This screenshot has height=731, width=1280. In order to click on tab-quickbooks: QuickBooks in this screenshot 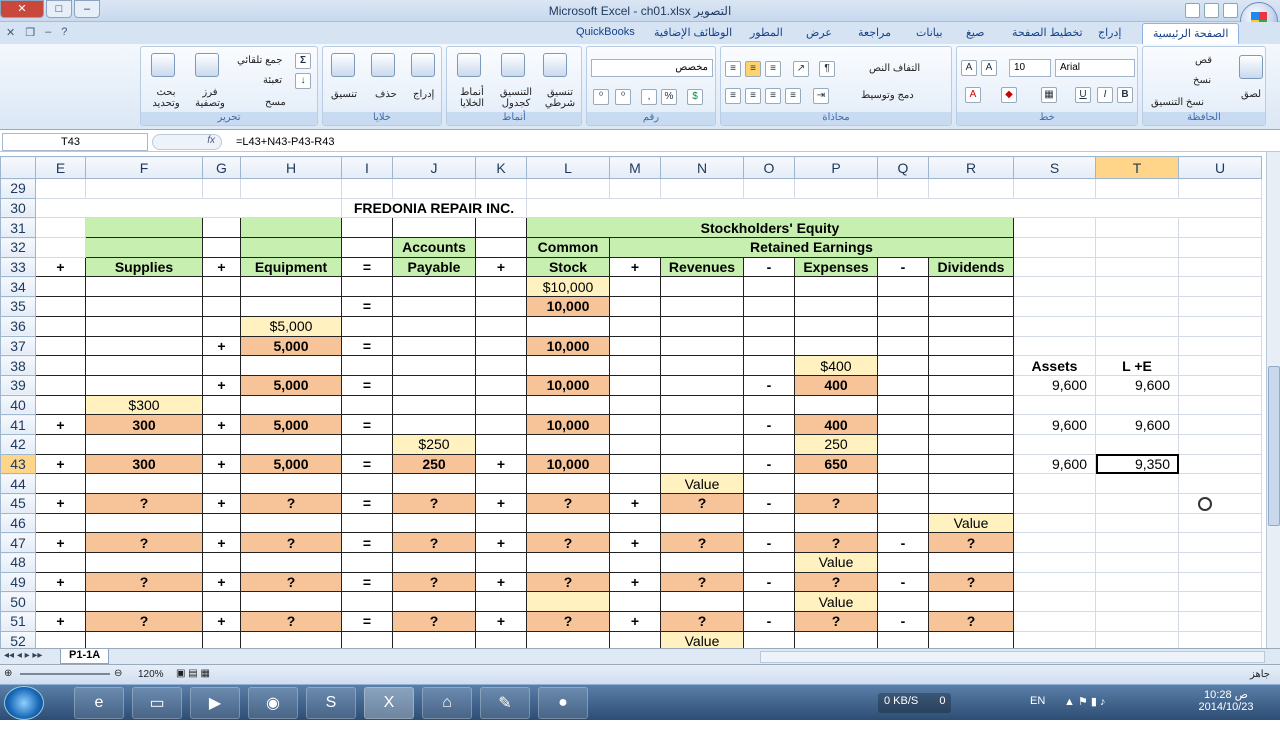, I will do `click(605, 32)`.